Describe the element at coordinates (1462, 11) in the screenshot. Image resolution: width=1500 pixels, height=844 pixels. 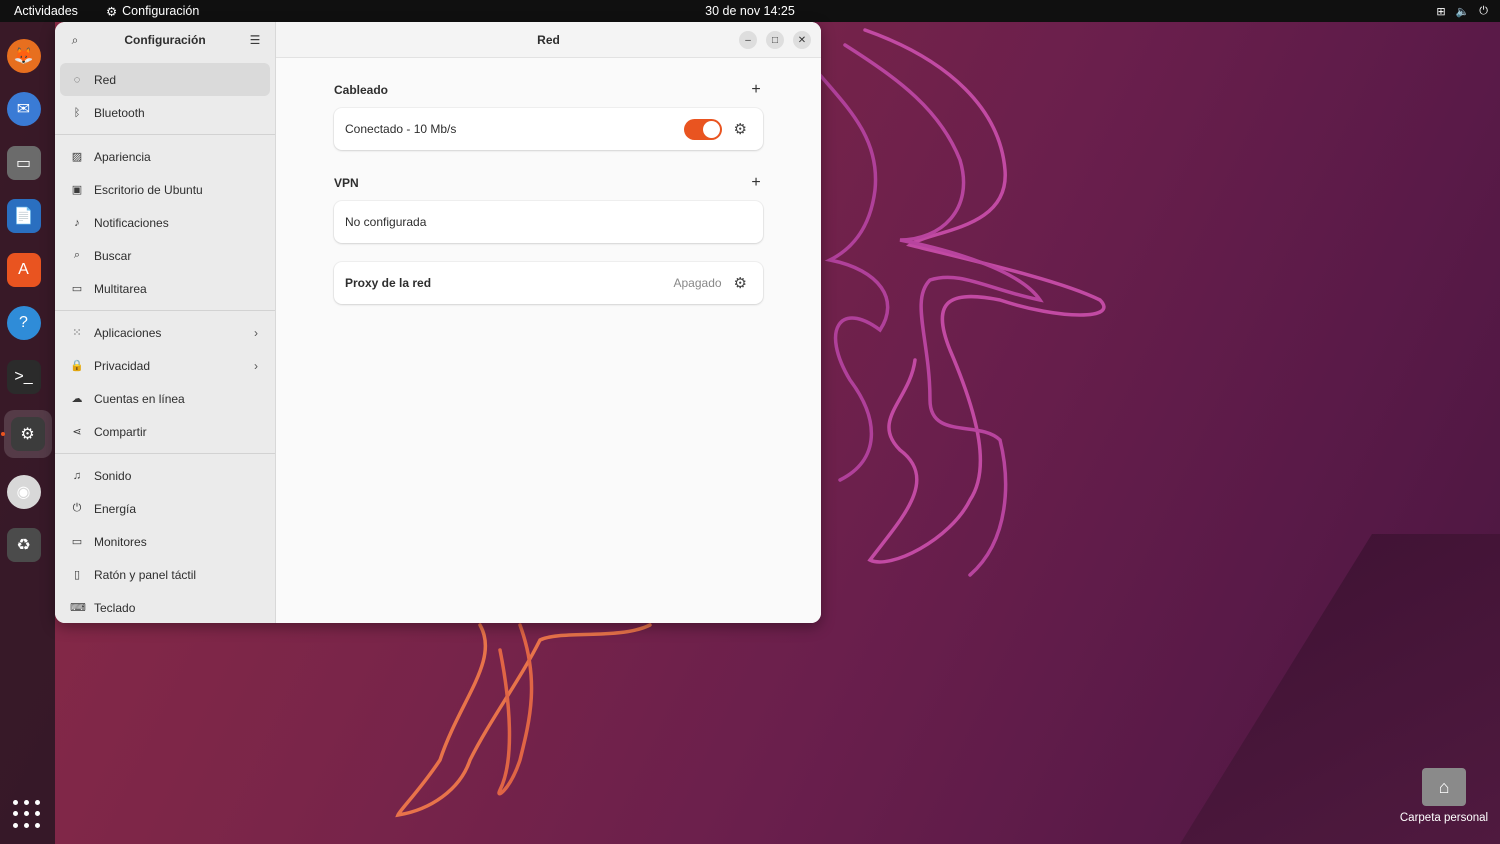
I see `system-tray: ⊞ 🔈 ⏻` at that location.